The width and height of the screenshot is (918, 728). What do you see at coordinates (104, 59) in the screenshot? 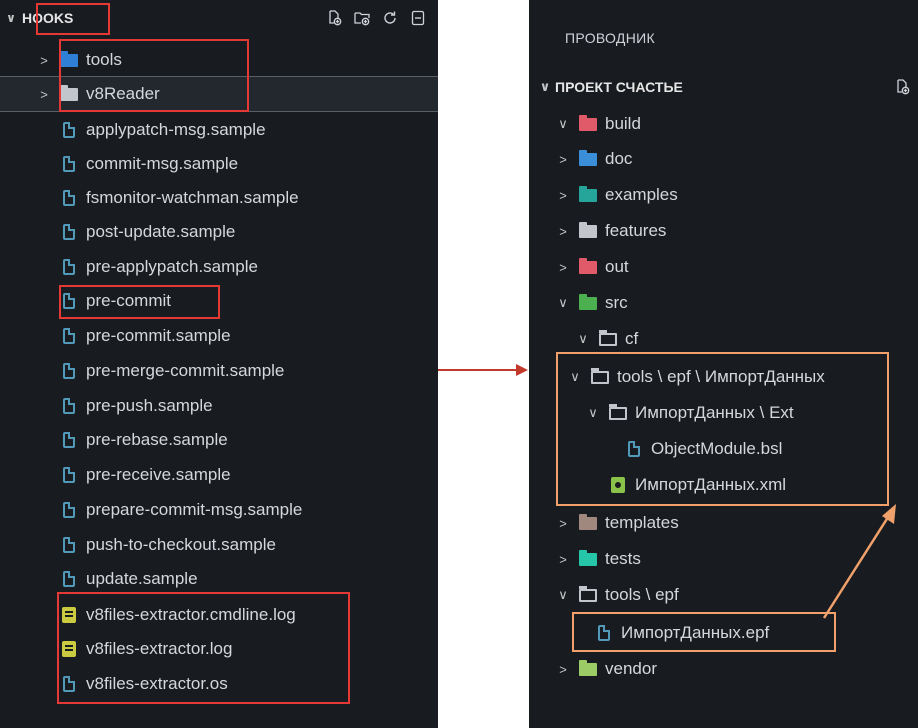
I see `tree-item-label: tools` at bounding box center [104, 59].